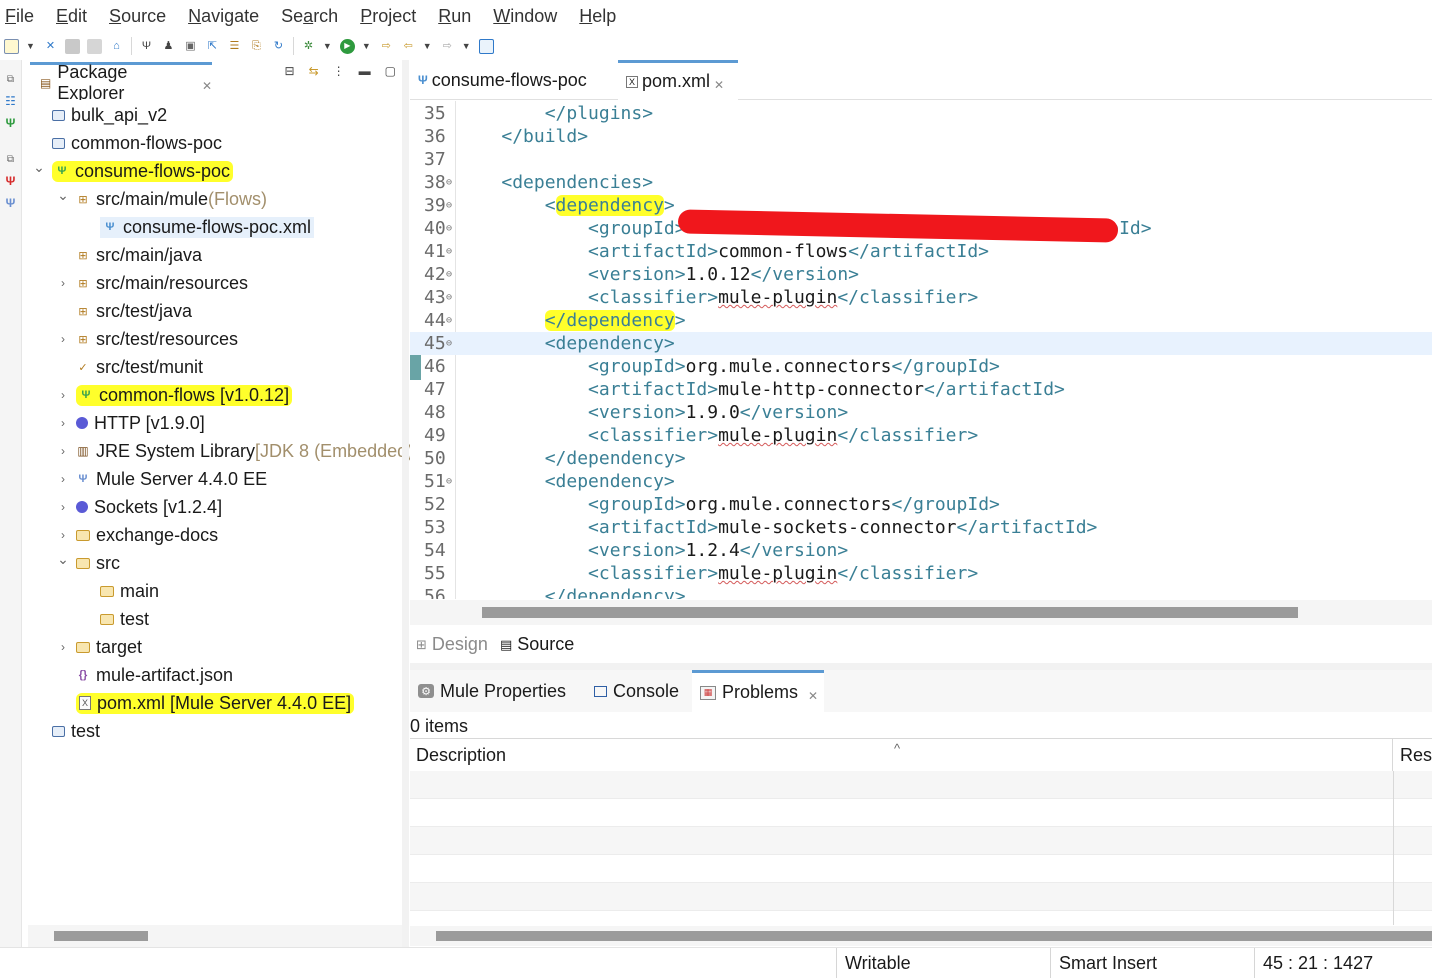 The height and width of the screenshot is (978, 1432). What do you see at coordinates (921, 412) in the screenshot?
I see `code-line: 48 <version>1.9.0</version>` at bounding box center [921, 412].